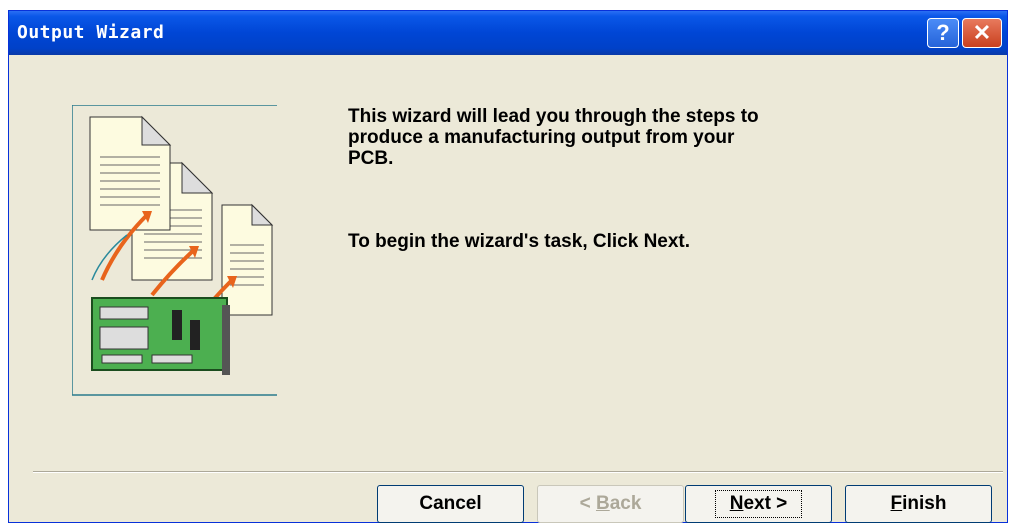 This screenshot has height=525, width=1010. Describe the element at coordinates (160, 336) in the screenshot. I see `pcb-board-icon` at that location.